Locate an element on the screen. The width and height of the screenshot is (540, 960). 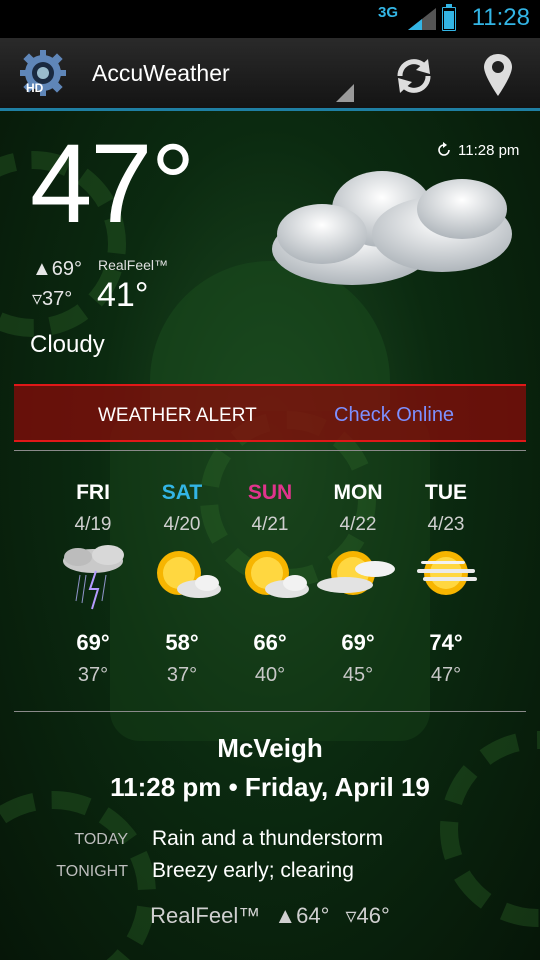
forecast-day-name: MON is located at coordinates (358, 492).